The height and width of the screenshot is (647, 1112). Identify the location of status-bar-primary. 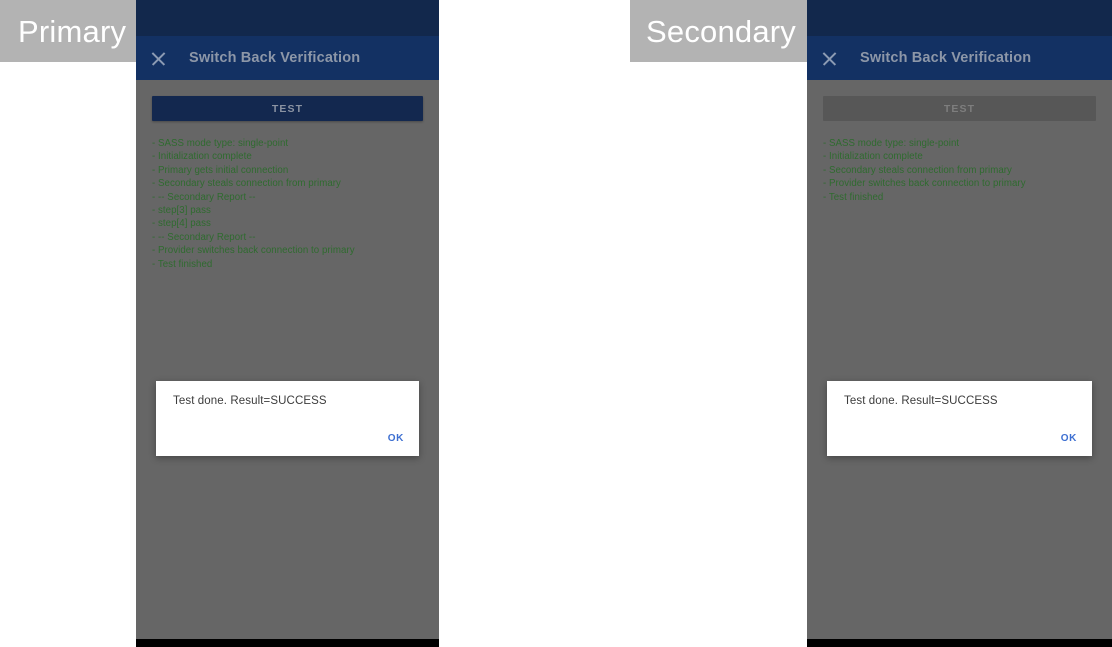
(287, 18).